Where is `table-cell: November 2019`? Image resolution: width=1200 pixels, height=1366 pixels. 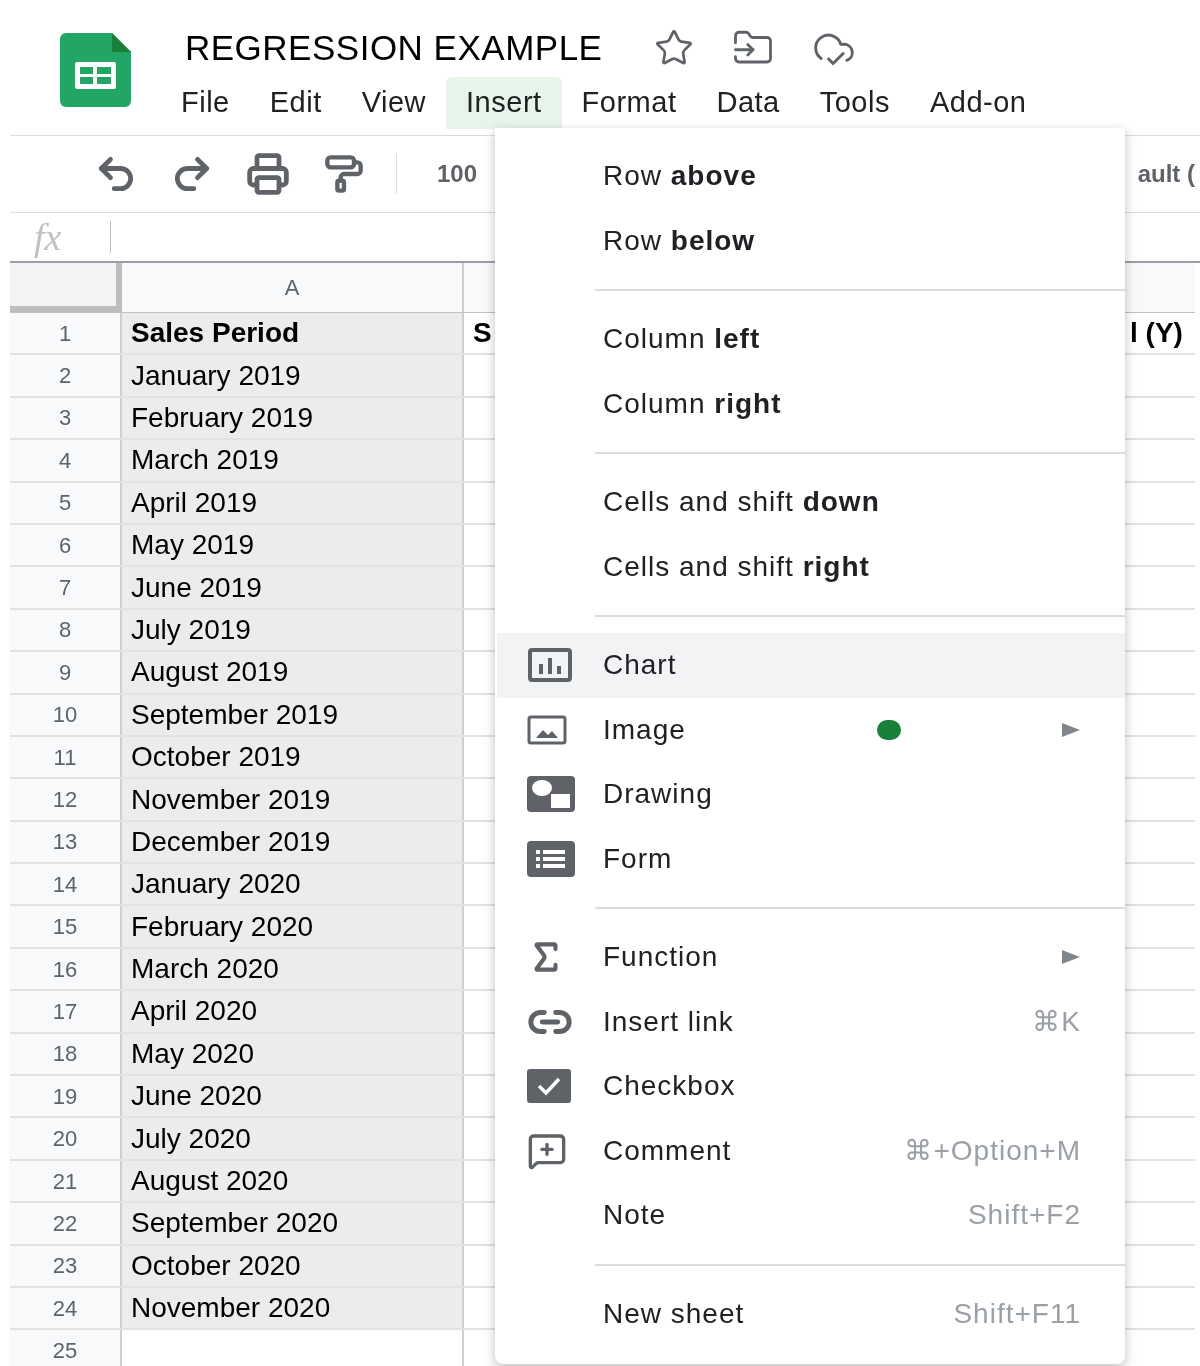
table-cell: November 2019 is located at coordinates (293, 799).